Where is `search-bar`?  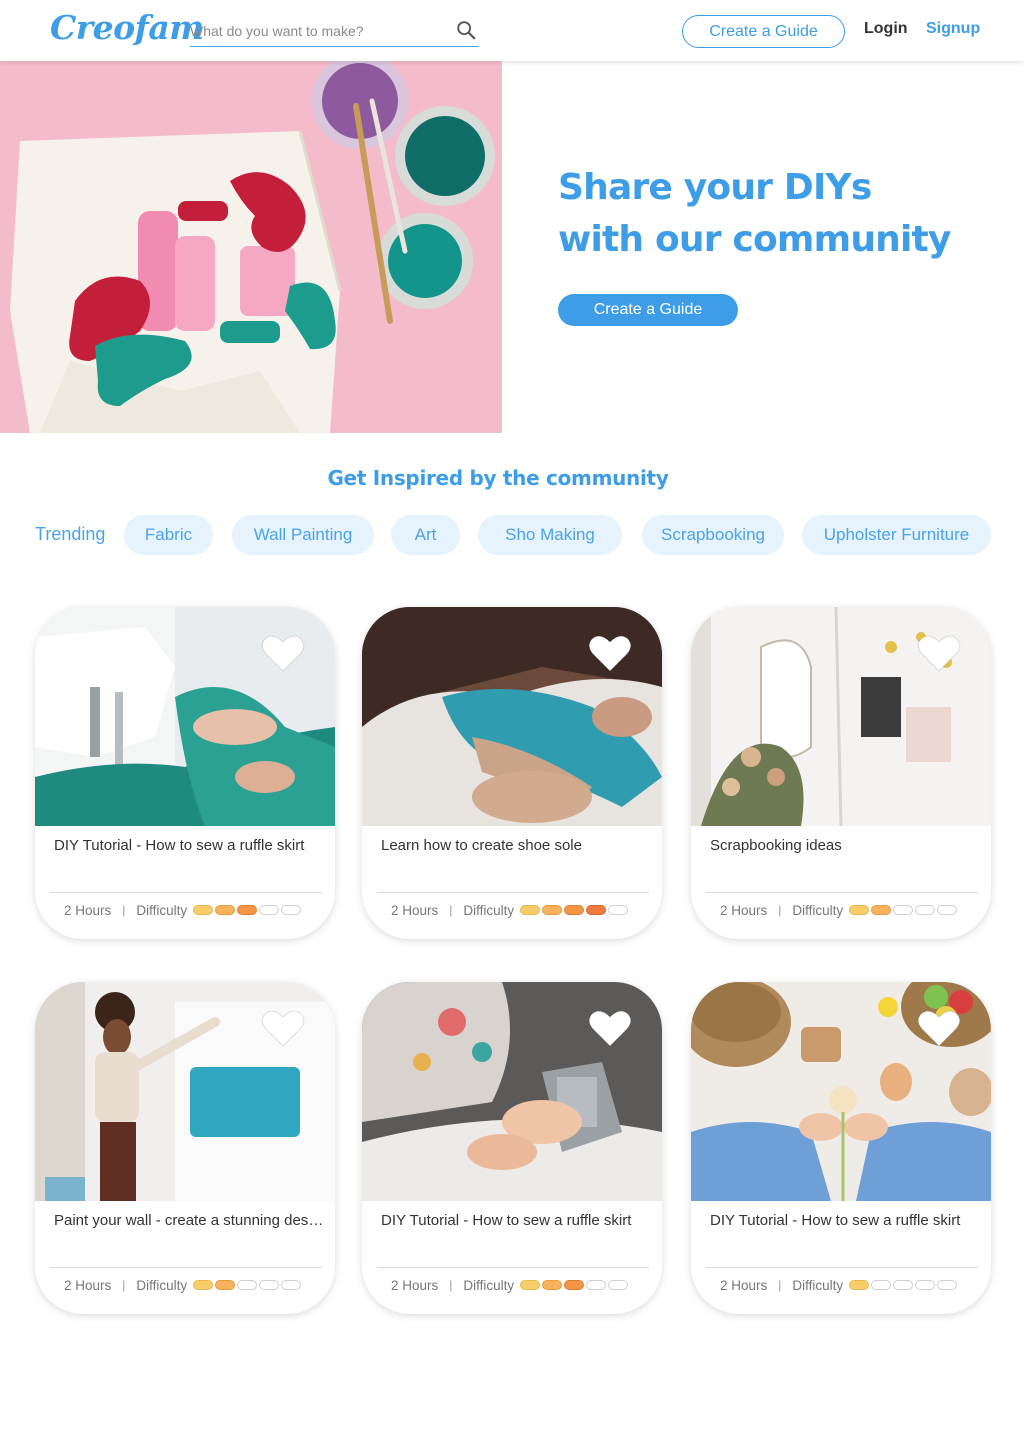 search-bar is located at coordinates (334, 32).